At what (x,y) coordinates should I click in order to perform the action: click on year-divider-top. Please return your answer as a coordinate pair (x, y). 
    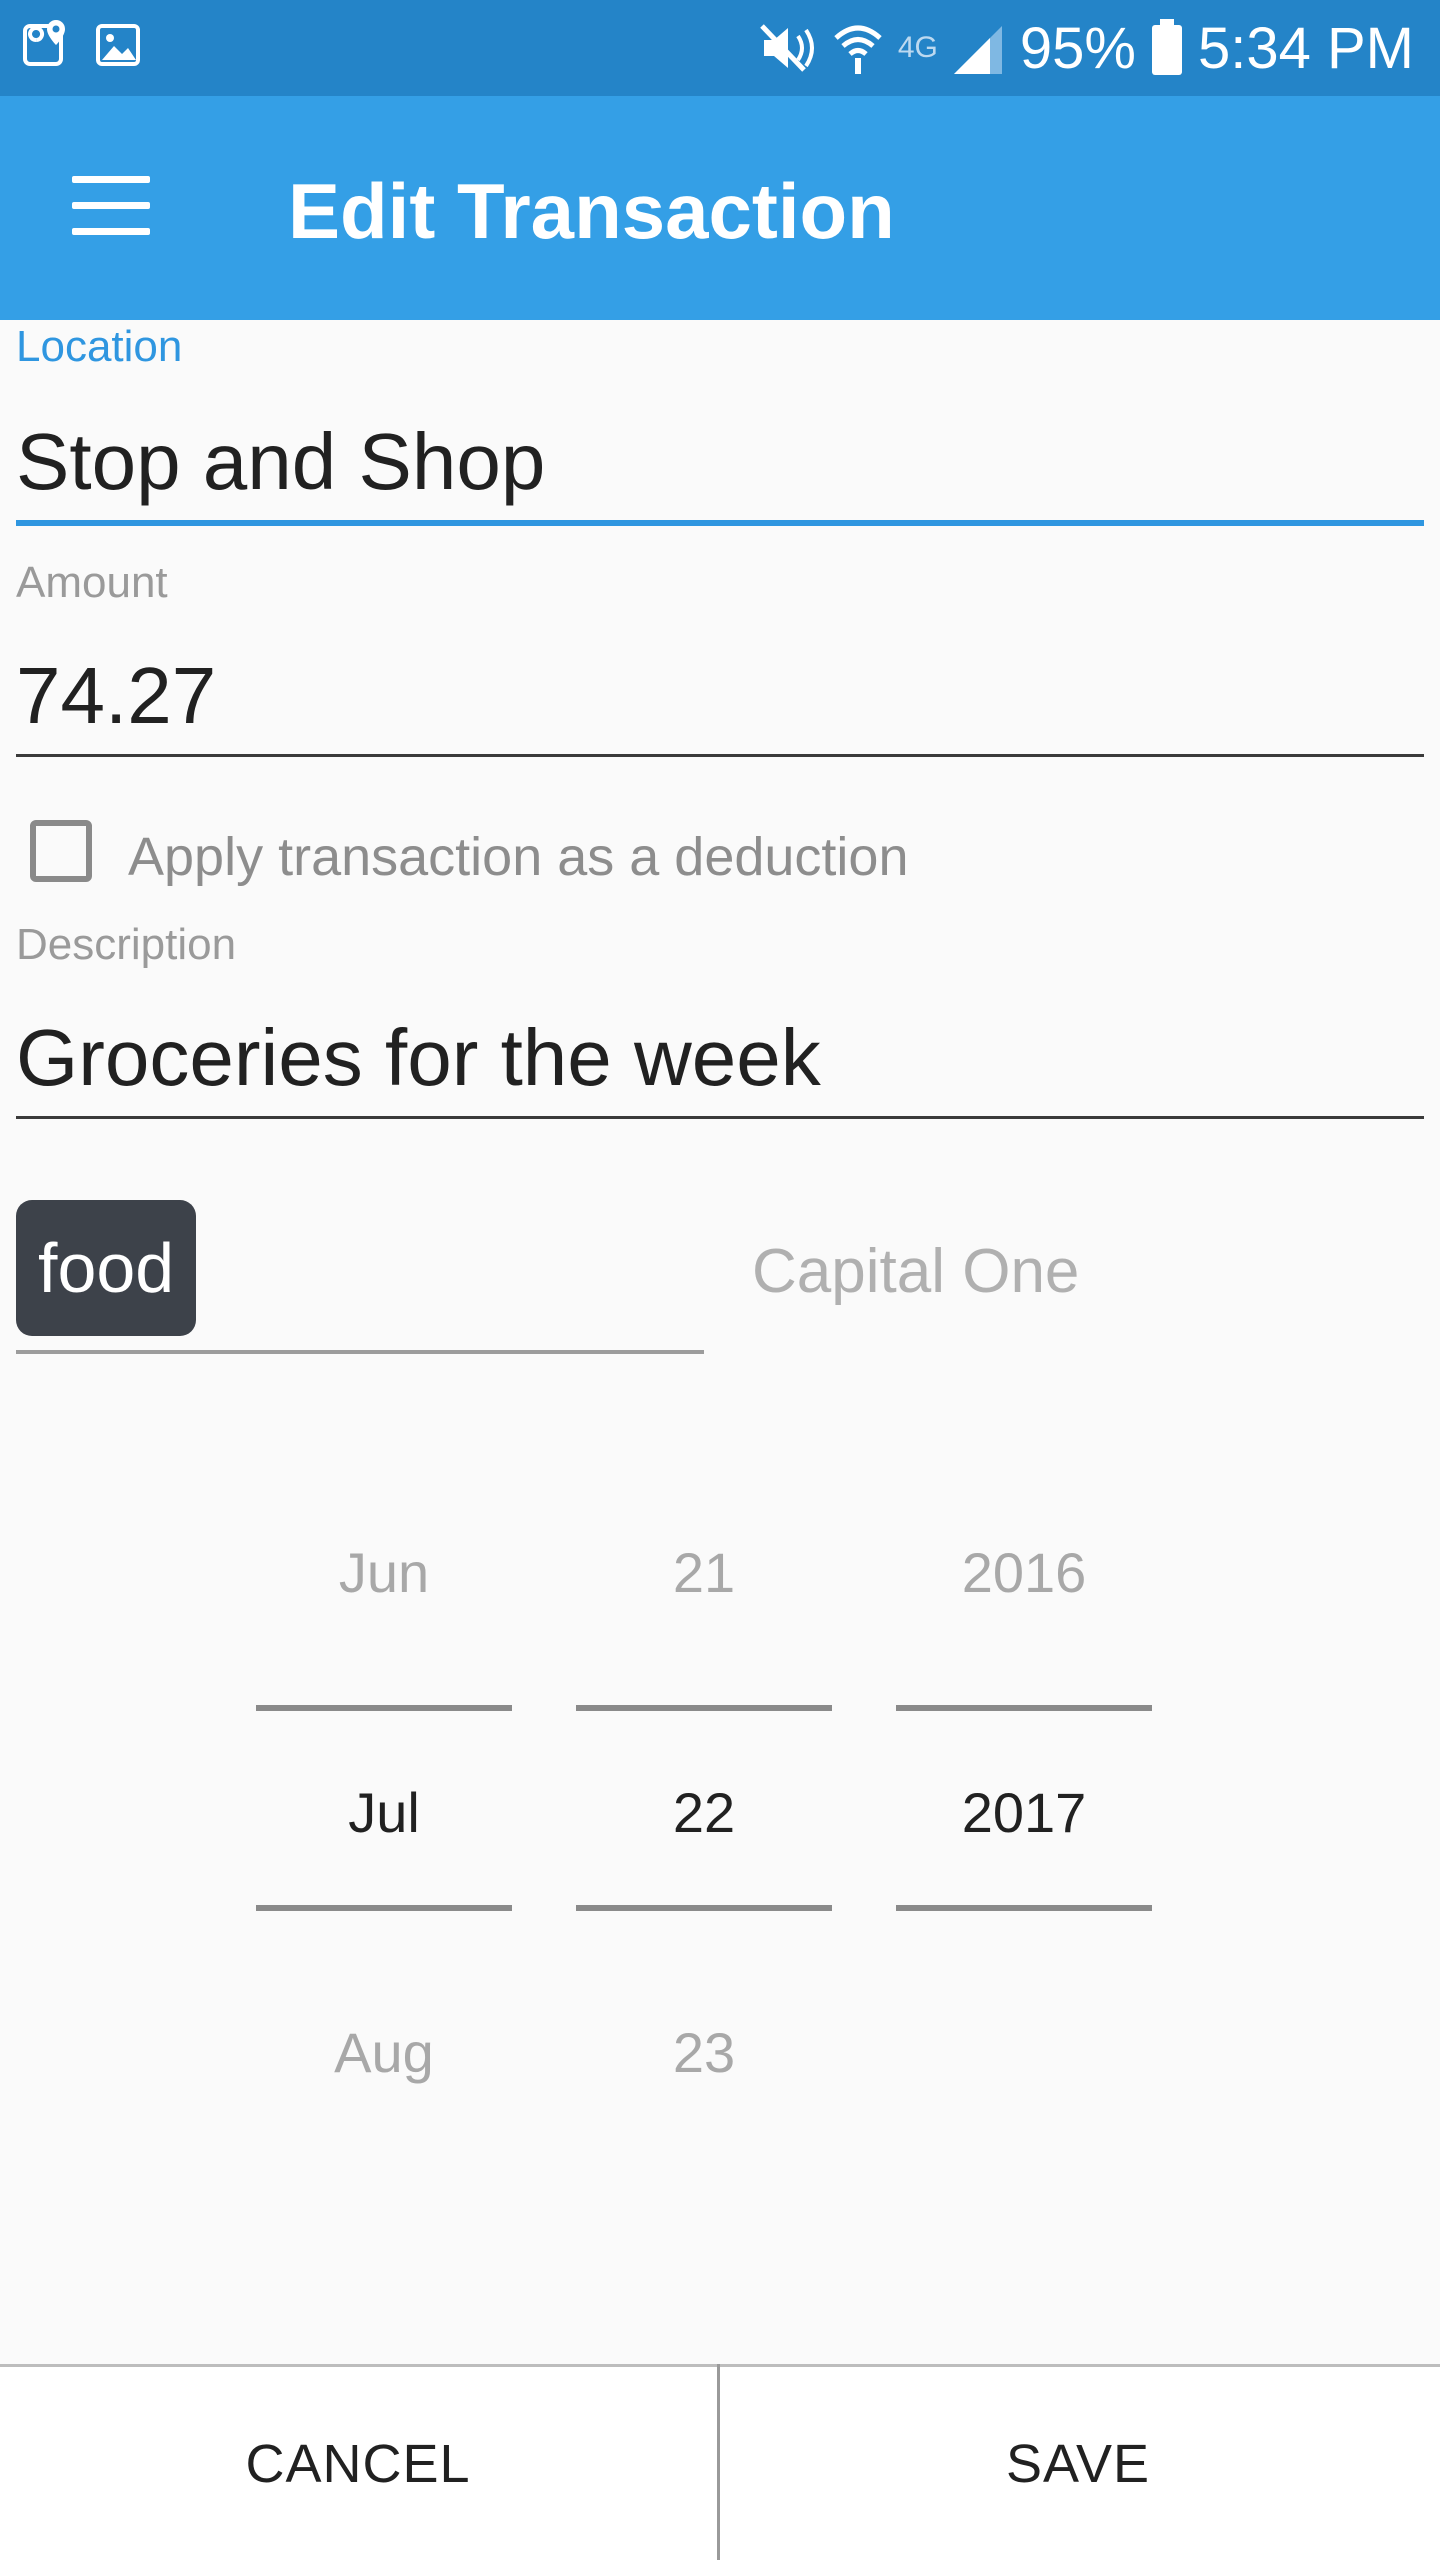
    Looking at the image, I should click on (1024, 1708).